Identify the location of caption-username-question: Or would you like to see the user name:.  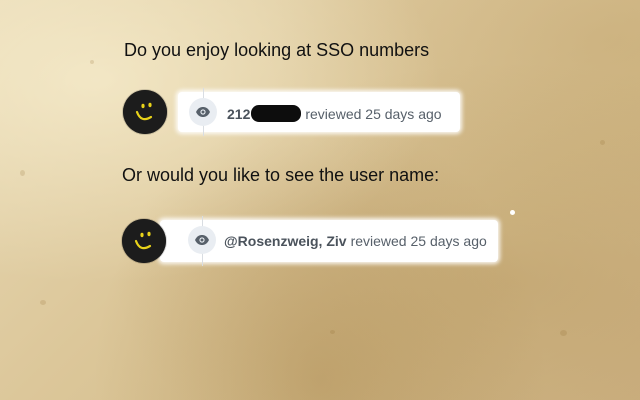
(281, 175).